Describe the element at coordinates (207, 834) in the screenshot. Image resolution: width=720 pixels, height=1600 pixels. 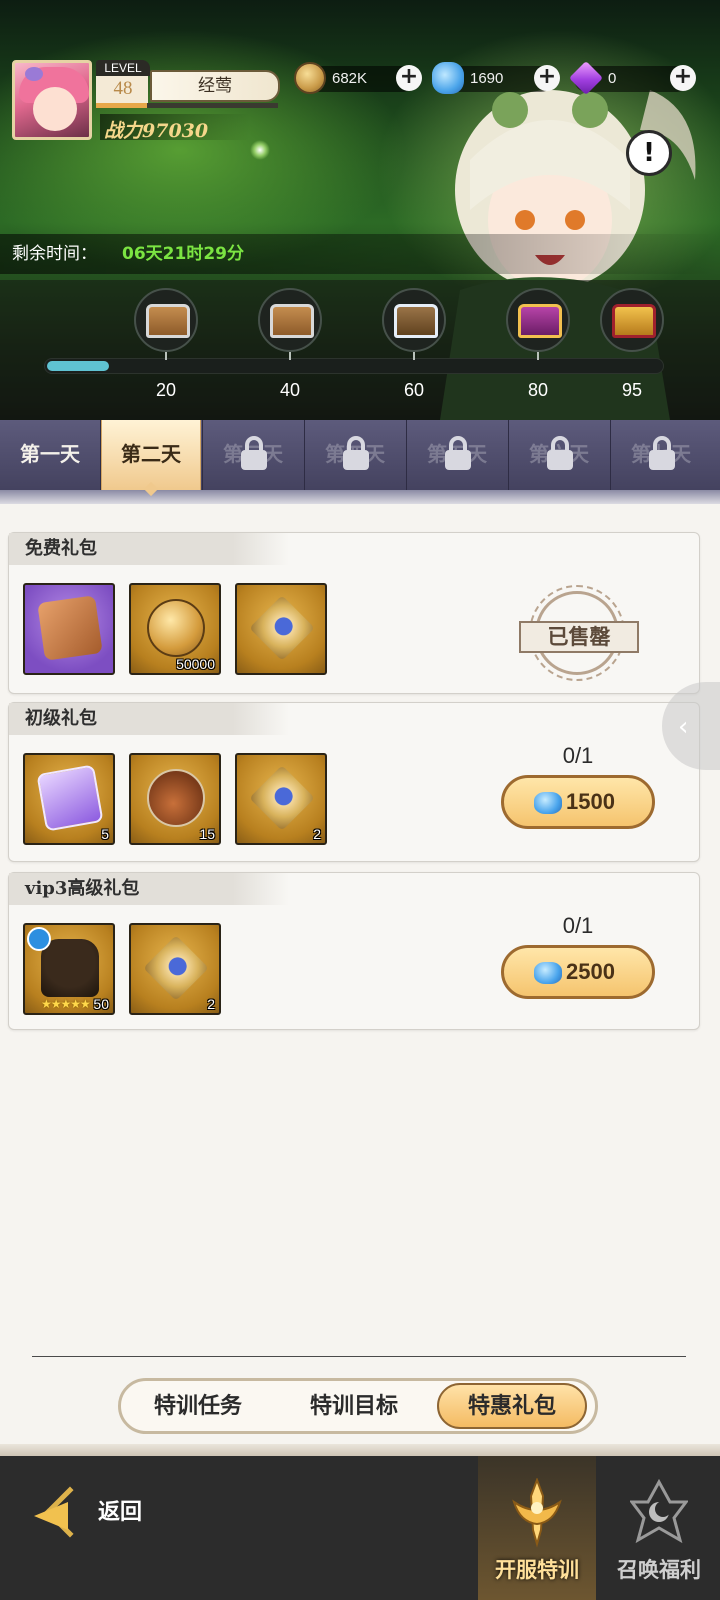
I see `item-count: 15` at that location.